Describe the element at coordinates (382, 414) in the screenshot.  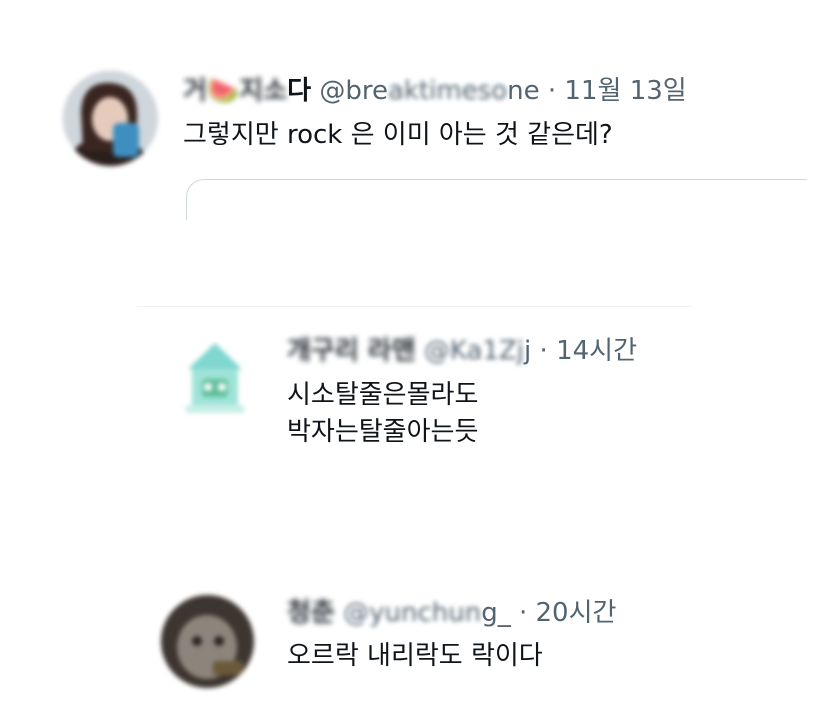
I see `tweet-2-text: 시소탈줄은몰라도 박자는탈줄아는듯` at that location.